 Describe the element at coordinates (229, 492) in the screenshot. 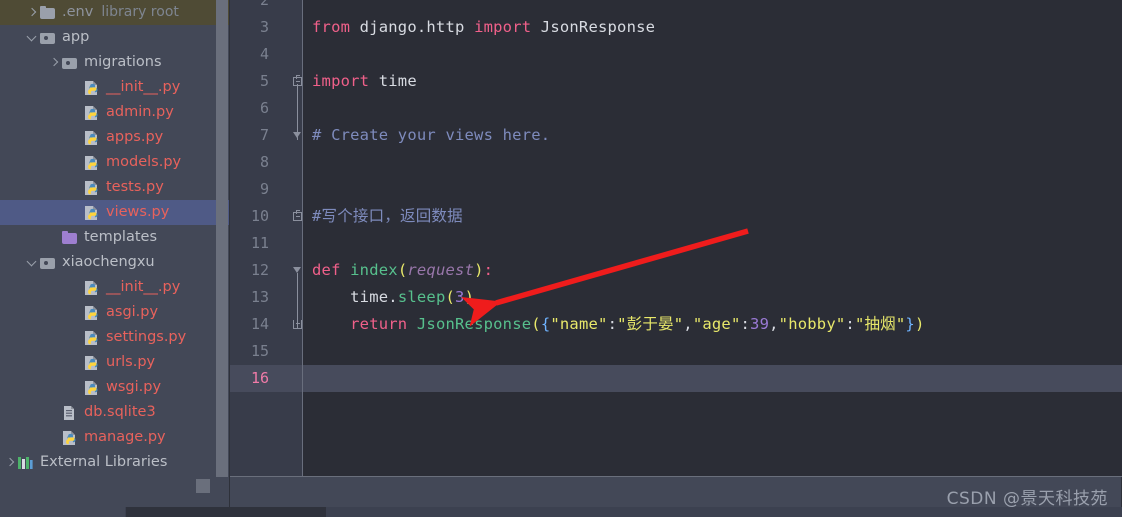

I see `bottom-panel-divider-left` at that location.